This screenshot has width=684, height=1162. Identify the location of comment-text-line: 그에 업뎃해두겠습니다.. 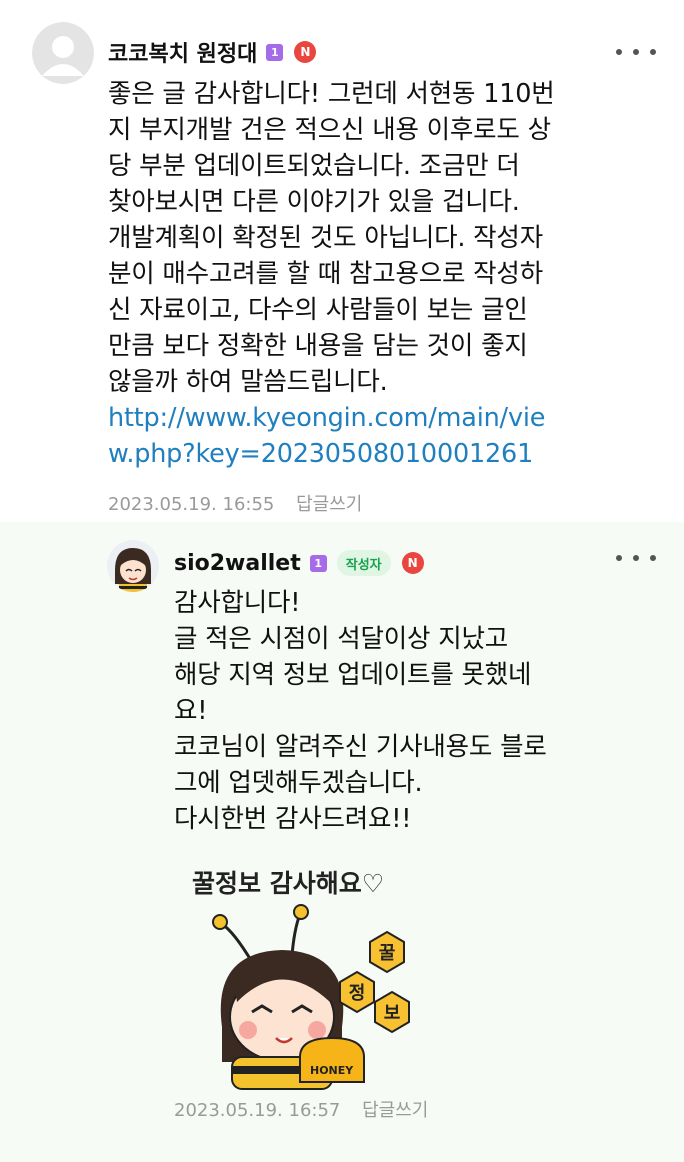
(298, 783).